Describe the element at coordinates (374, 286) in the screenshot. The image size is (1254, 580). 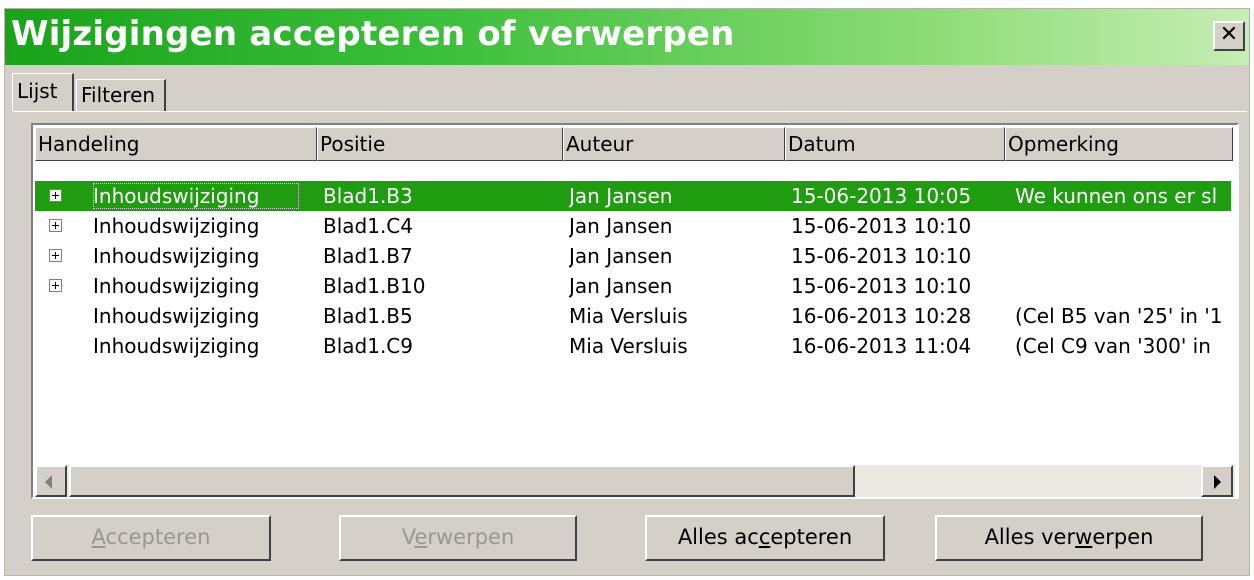
I see `cell-position: Blad1.B10` at that location.